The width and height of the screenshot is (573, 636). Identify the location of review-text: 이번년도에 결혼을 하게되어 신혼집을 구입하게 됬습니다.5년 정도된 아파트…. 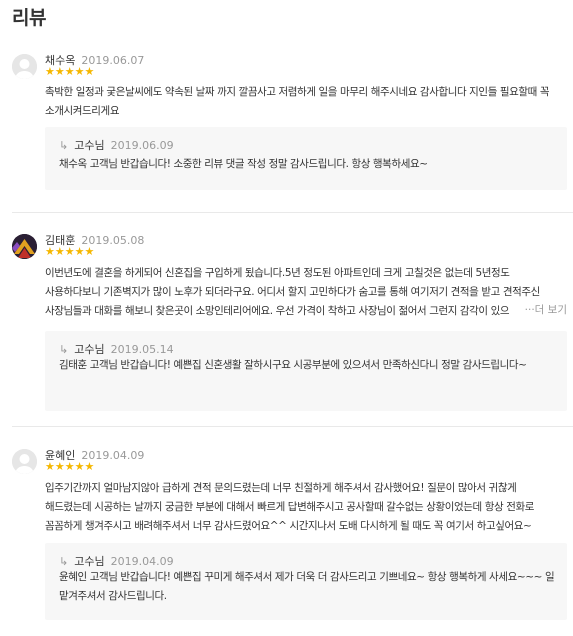
(292, 292).